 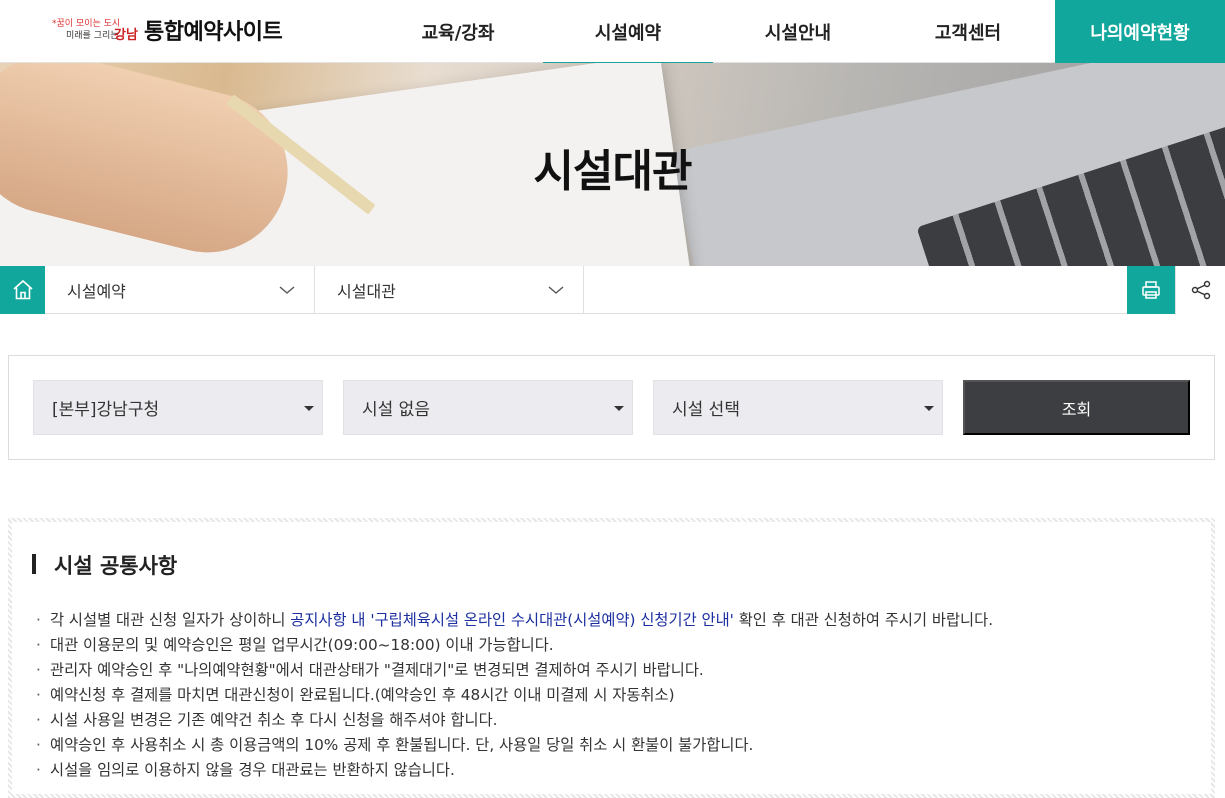 I want to click on nav-facility-reservation: 시설예약, so click(x=628, y=32).